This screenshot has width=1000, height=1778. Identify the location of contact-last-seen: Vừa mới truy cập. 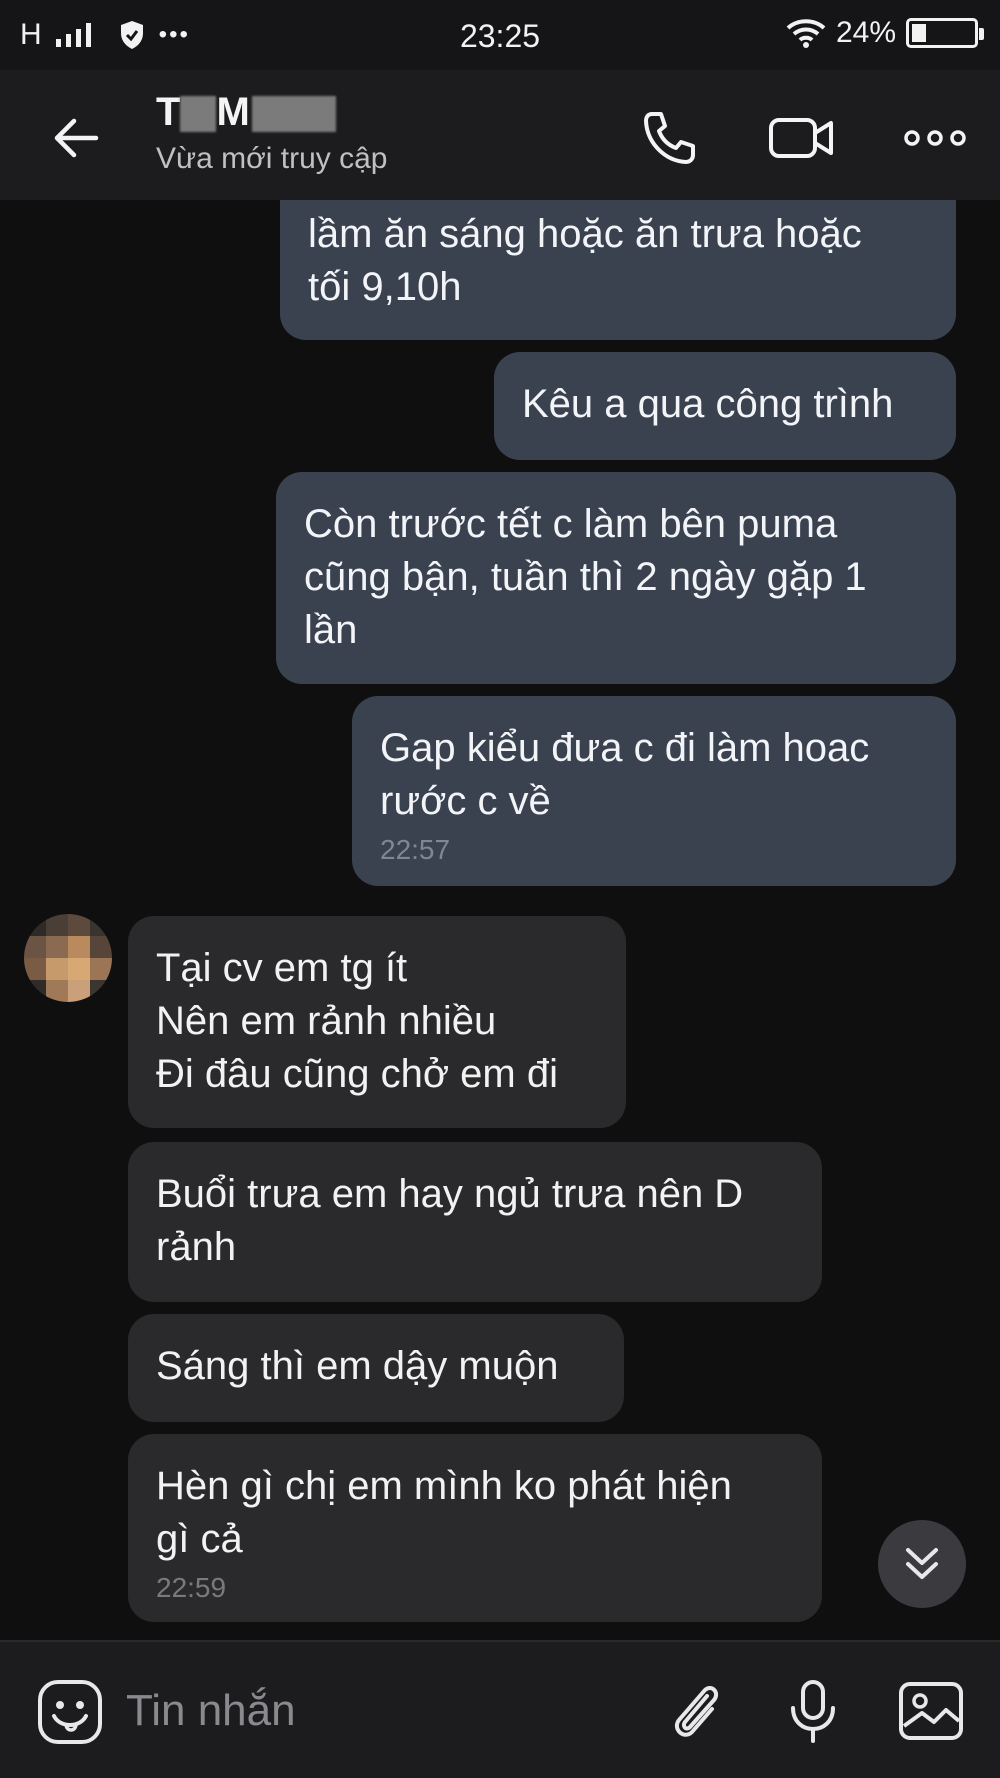
(272, 158).